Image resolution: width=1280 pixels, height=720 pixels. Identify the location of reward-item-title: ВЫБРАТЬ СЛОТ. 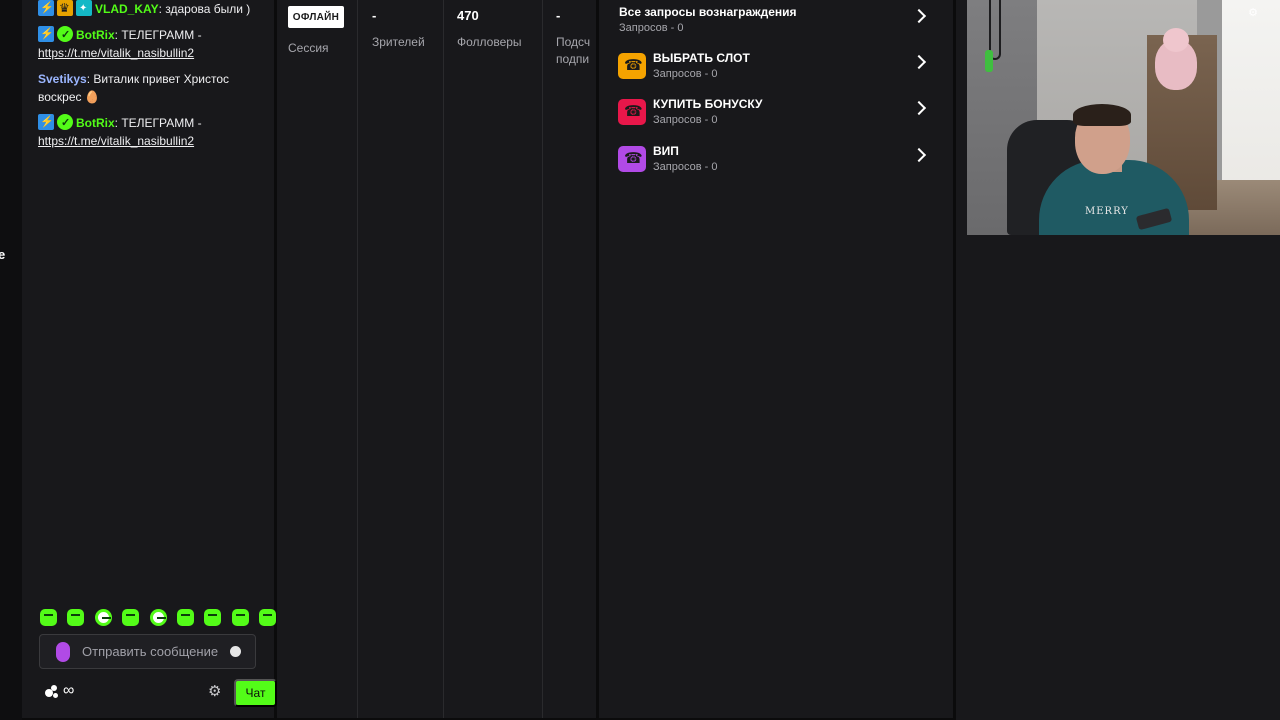
(701, 58).